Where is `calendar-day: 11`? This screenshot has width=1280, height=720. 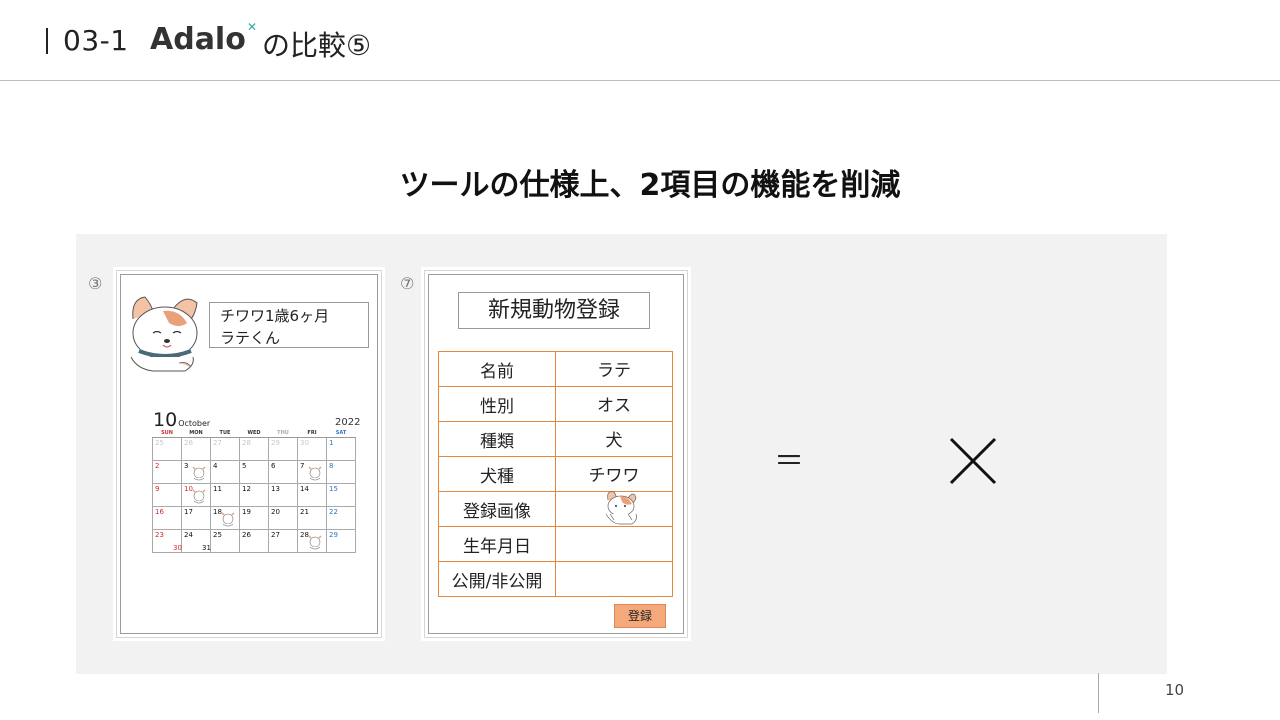 calendar-day: 11 is located at coordinates (225, 495).